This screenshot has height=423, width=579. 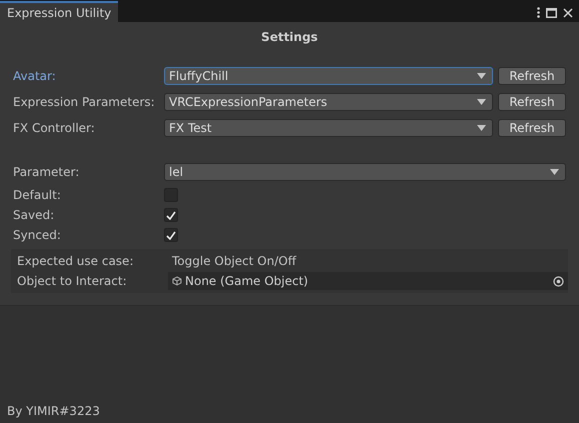 What do you see at coordinates (34, 215) in the screenshot?
I see `field-label: Saved:` at bounding box center [34, 215].